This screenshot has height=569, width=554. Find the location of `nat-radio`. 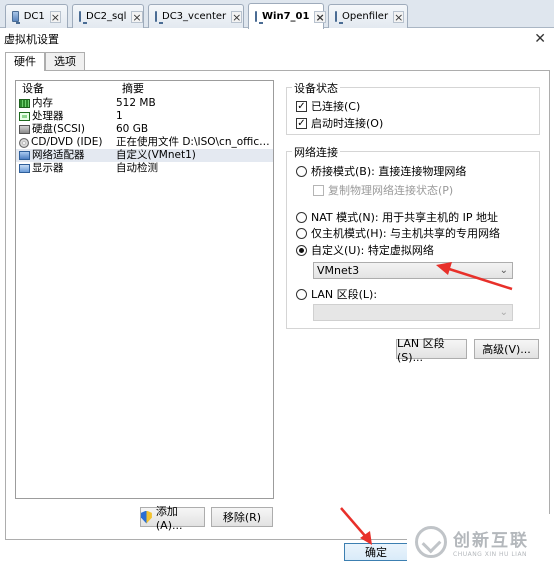

nat-radio is located at coordinates (301, 217).